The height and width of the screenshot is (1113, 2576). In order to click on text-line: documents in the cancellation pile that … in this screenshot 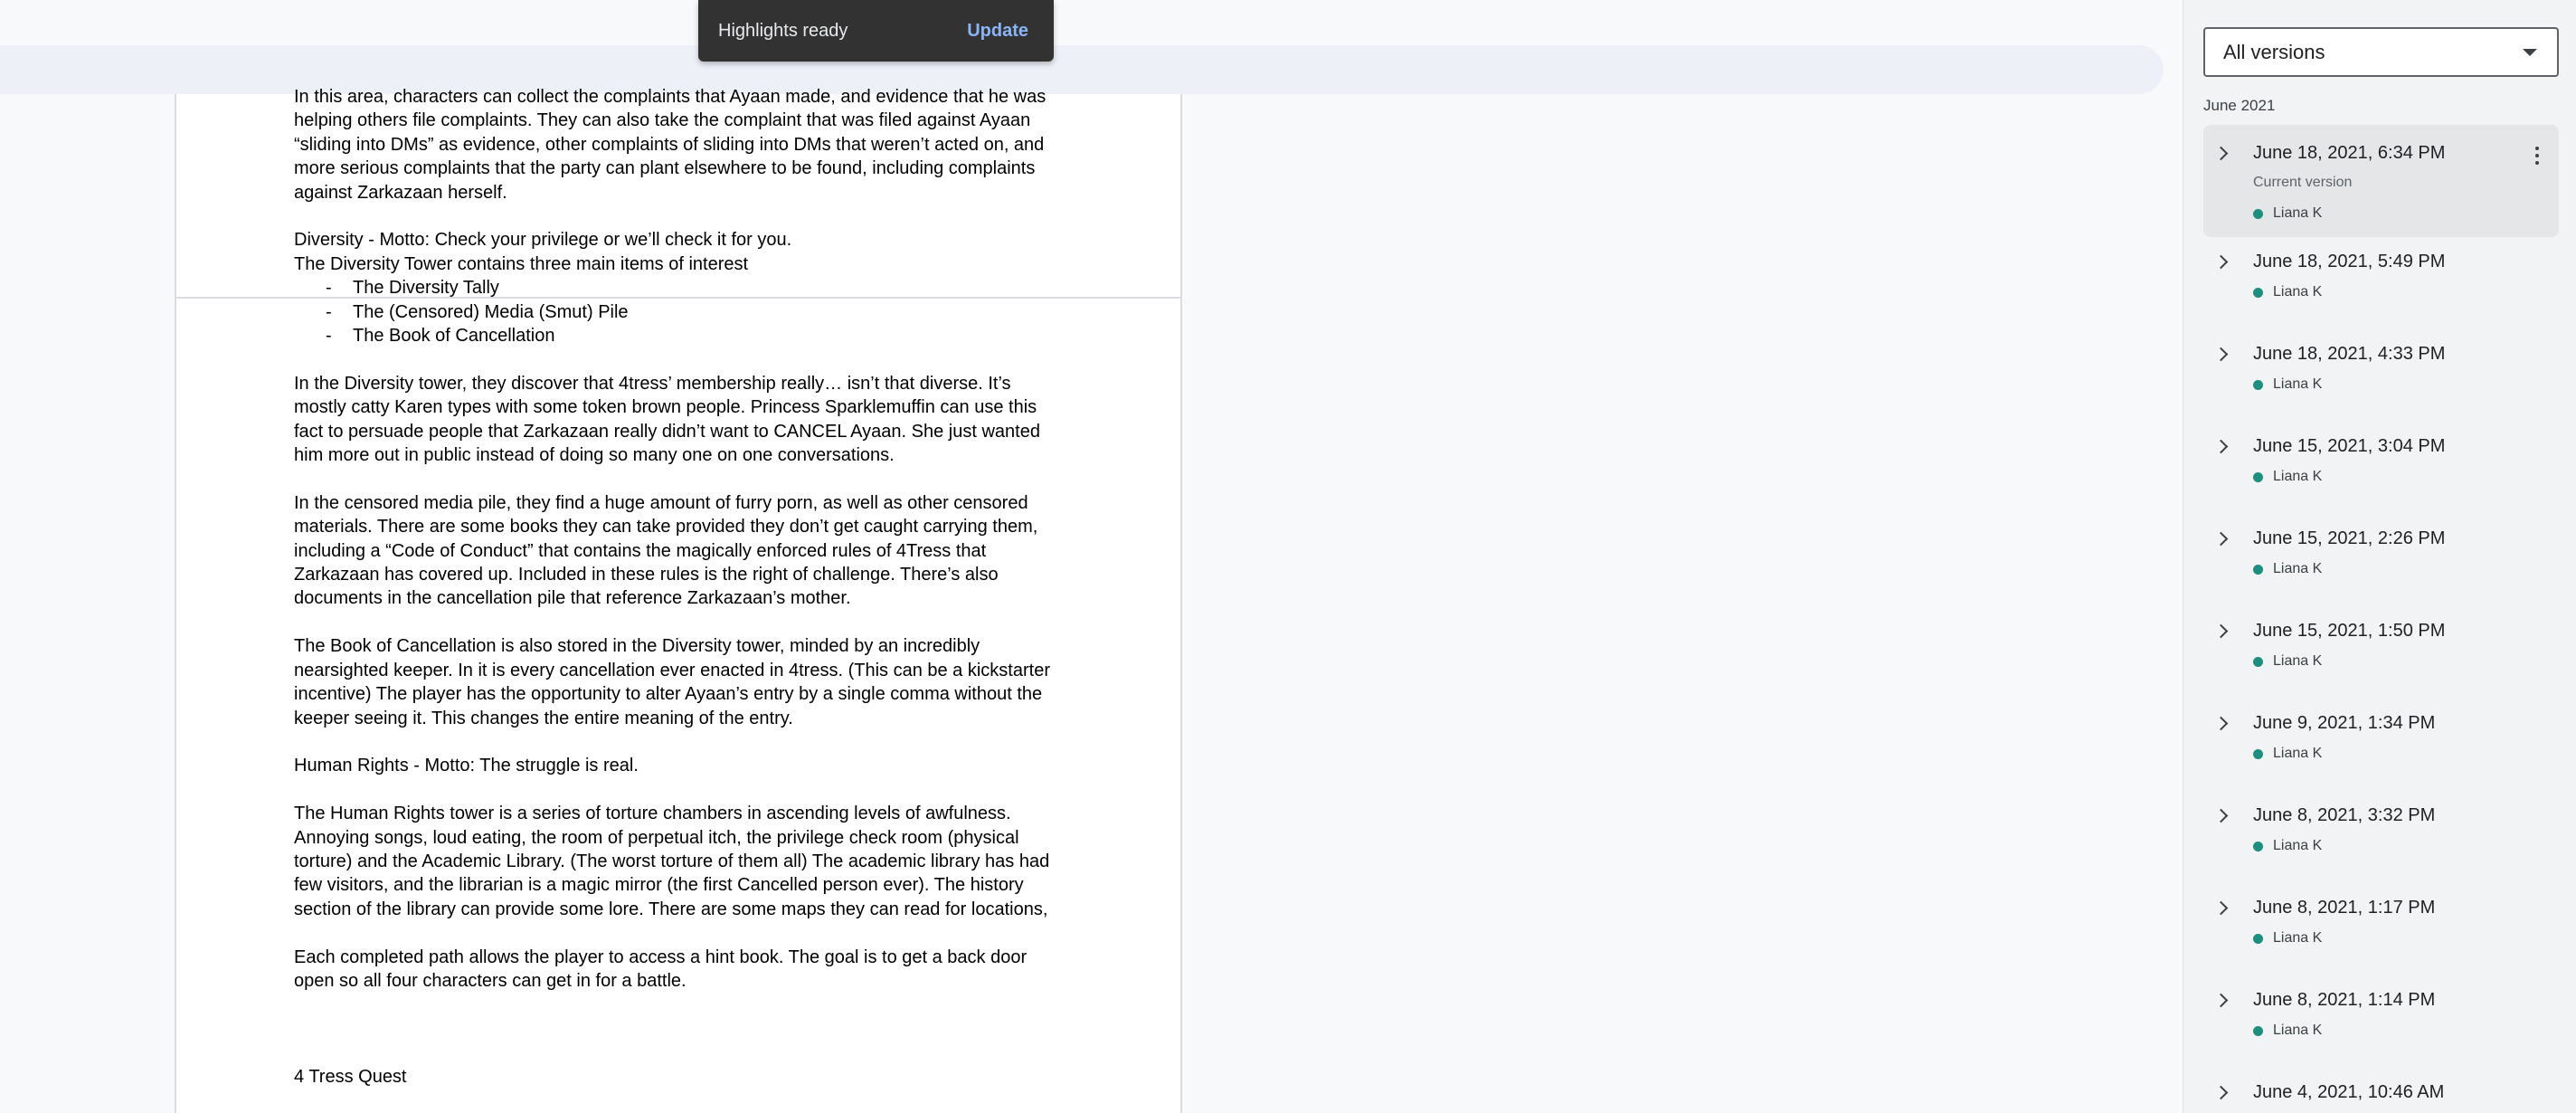, I will do `click(573, 598)`.